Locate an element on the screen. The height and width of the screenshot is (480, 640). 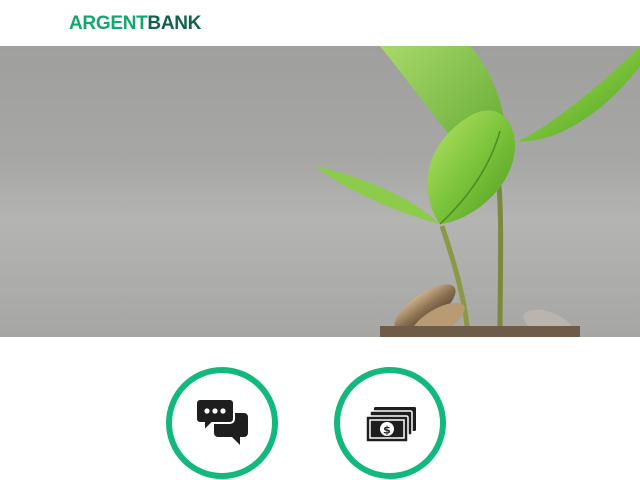
argent-bank-logo: ARGENTBANK is located at coordinates (135, 24).